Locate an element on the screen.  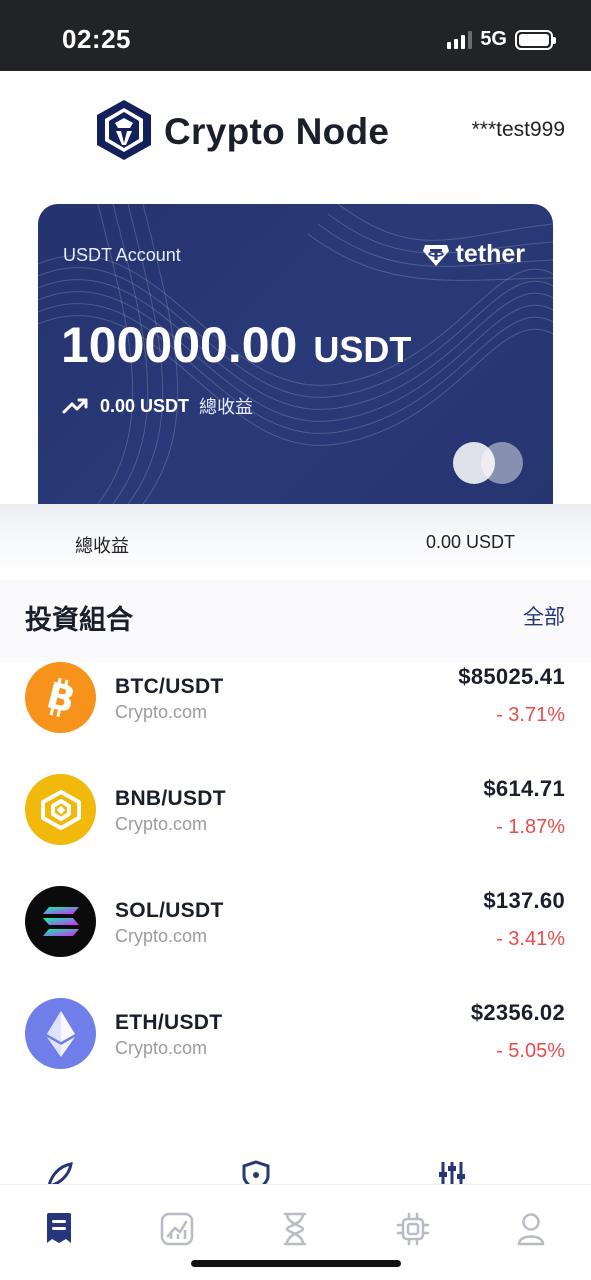
coin-price: $137.60 is located at coordinates (524, 900).